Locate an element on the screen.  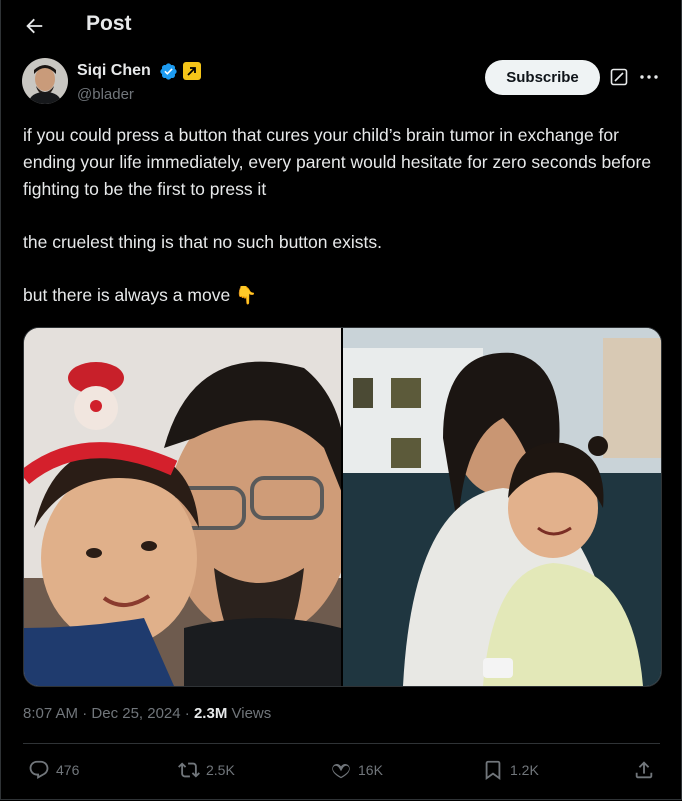
repost-button: 2.5K is located at coordinates (206, 770).